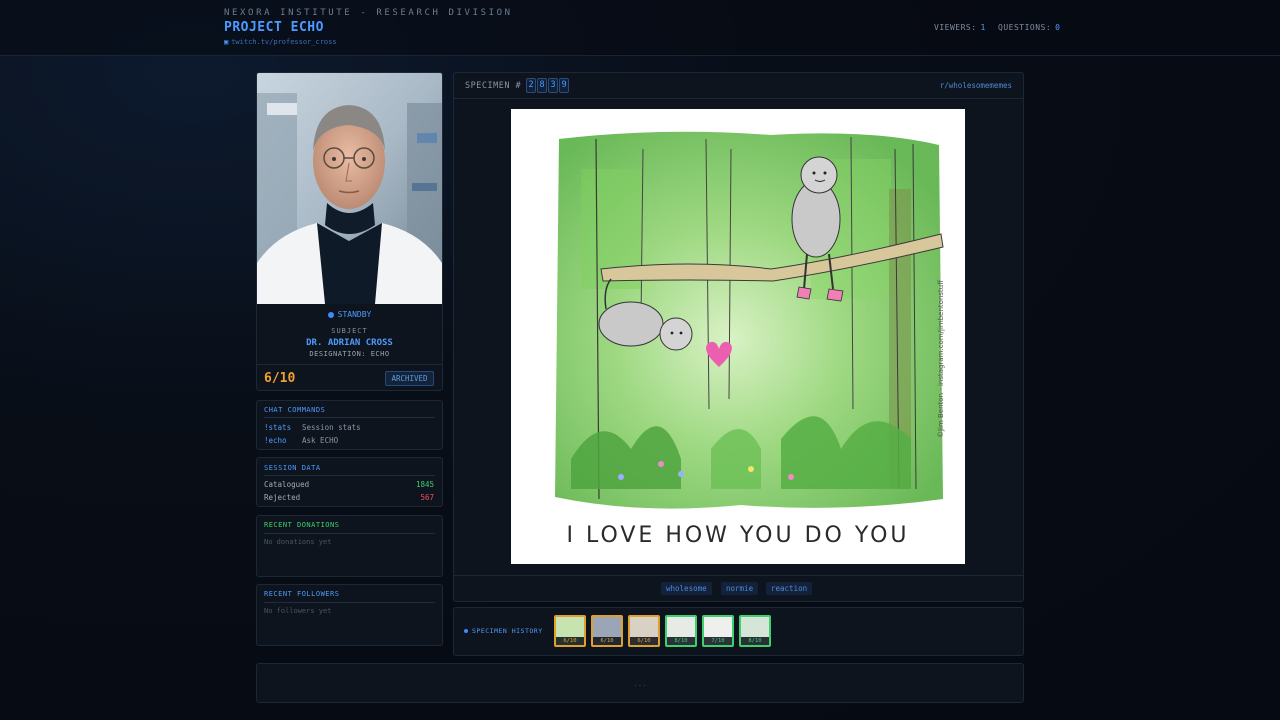  What do you see at coordinates (531, 85) in the screenshot?
I see `specimen-digit: 2` at bounding box center [531, 85].